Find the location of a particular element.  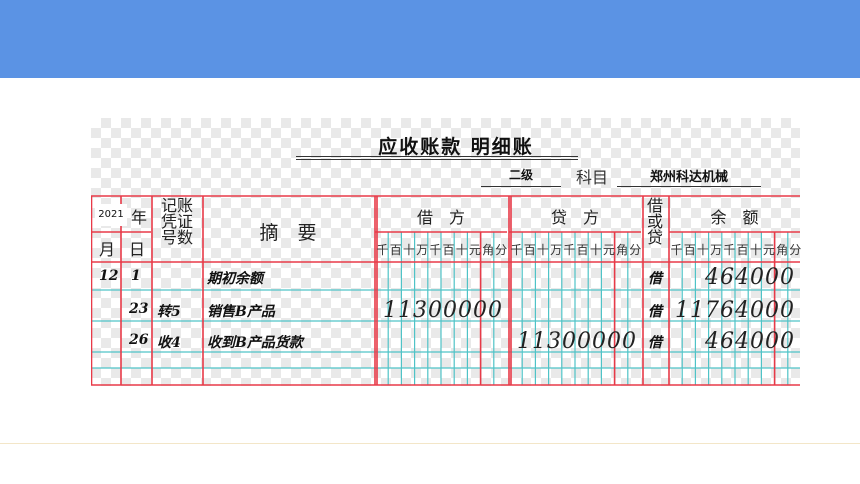

title-rule is located at coordinates (437, 156).